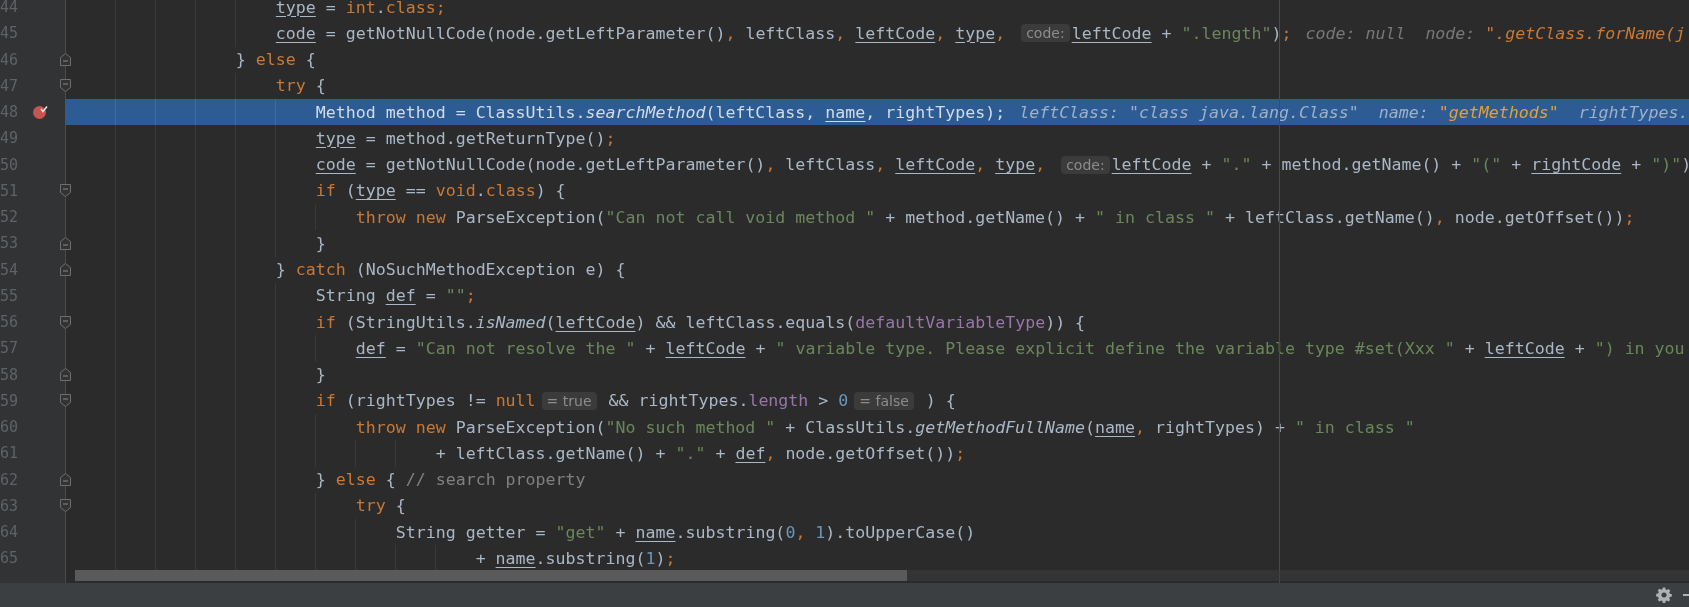  I want to click on breakpoint-icon, so click(40, 112).